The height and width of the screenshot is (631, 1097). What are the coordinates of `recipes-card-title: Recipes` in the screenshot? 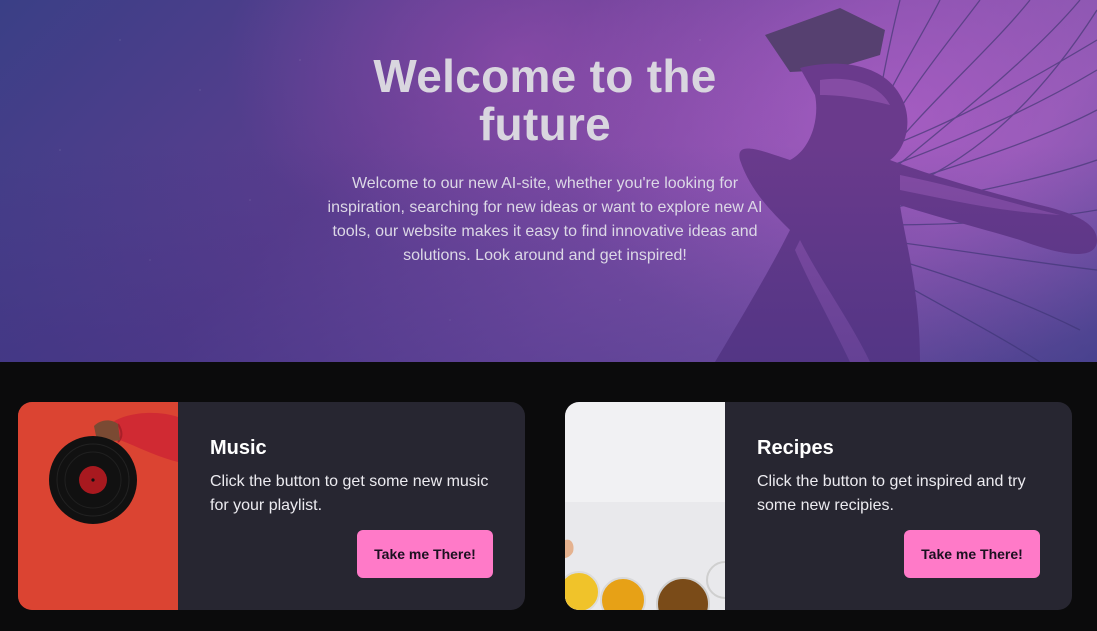 It's located at (795, 448).